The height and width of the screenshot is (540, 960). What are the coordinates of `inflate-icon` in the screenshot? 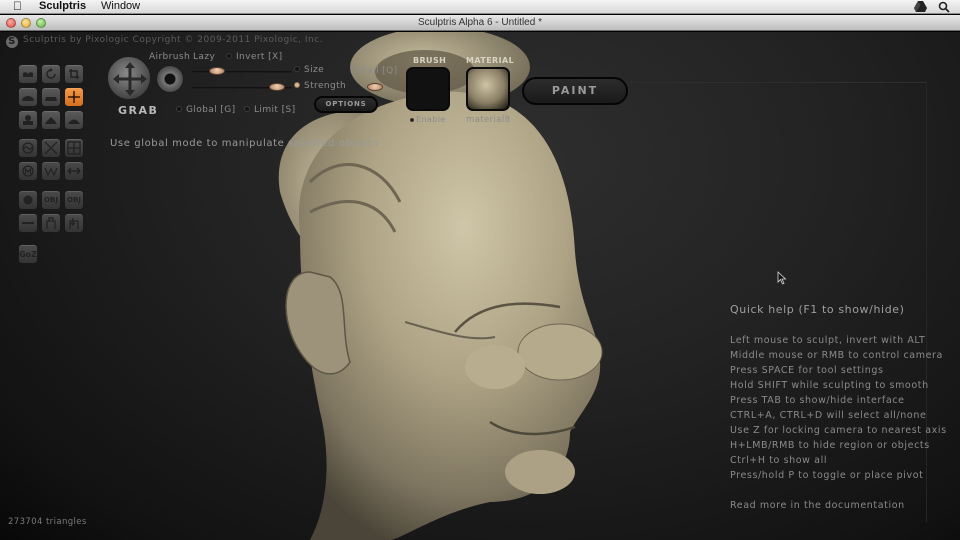 It's located at (28, 120).